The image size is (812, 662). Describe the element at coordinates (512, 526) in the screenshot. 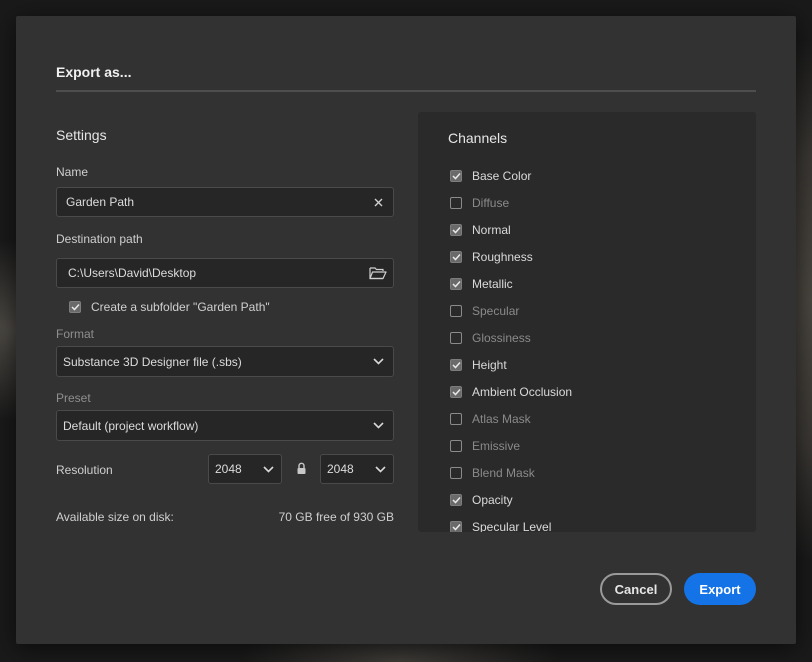

I see `channel-label: Specular Level` at that location.